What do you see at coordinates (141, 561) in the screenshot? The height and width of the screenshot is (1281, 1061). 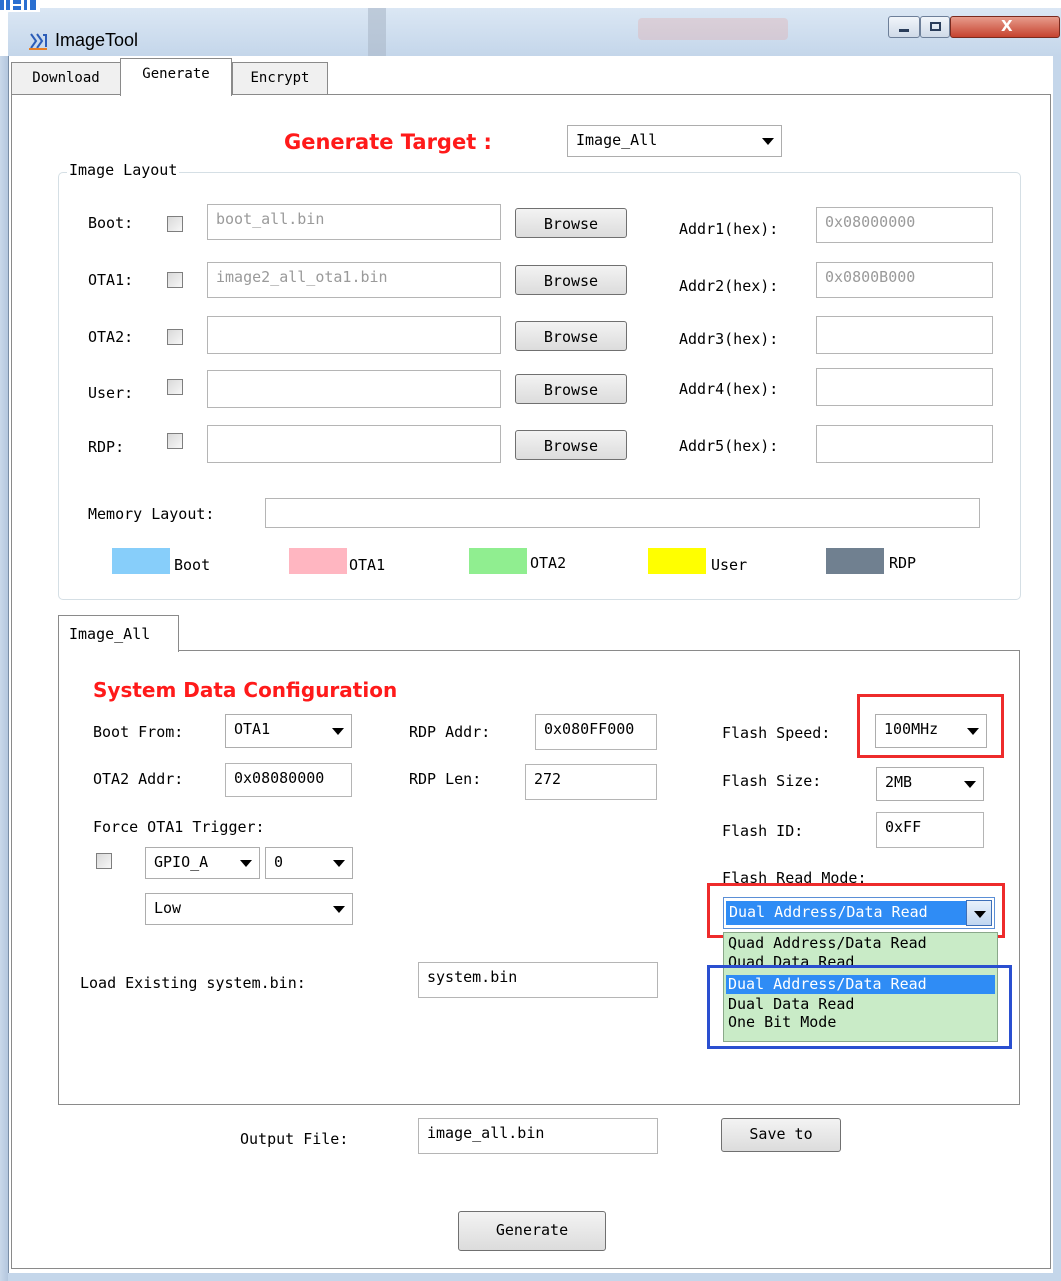 I see `legend-boot-swatch` at bounding box center [141, 561].